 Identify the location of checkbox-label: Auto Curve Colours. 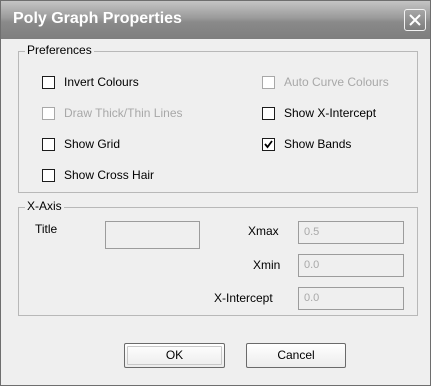
(336, 82).